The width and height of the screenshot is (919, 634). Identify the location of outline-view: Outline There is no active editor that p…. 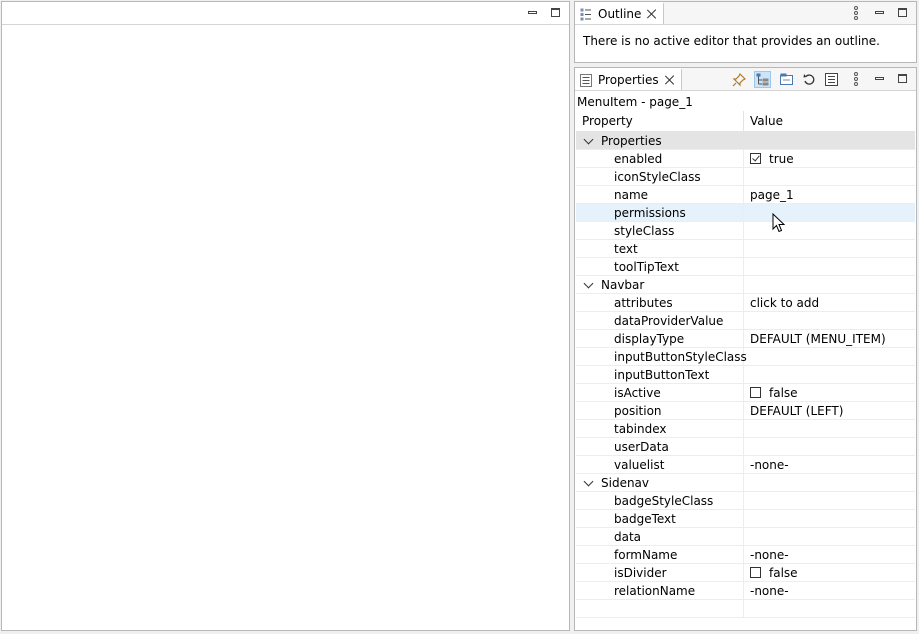
(745, 32).